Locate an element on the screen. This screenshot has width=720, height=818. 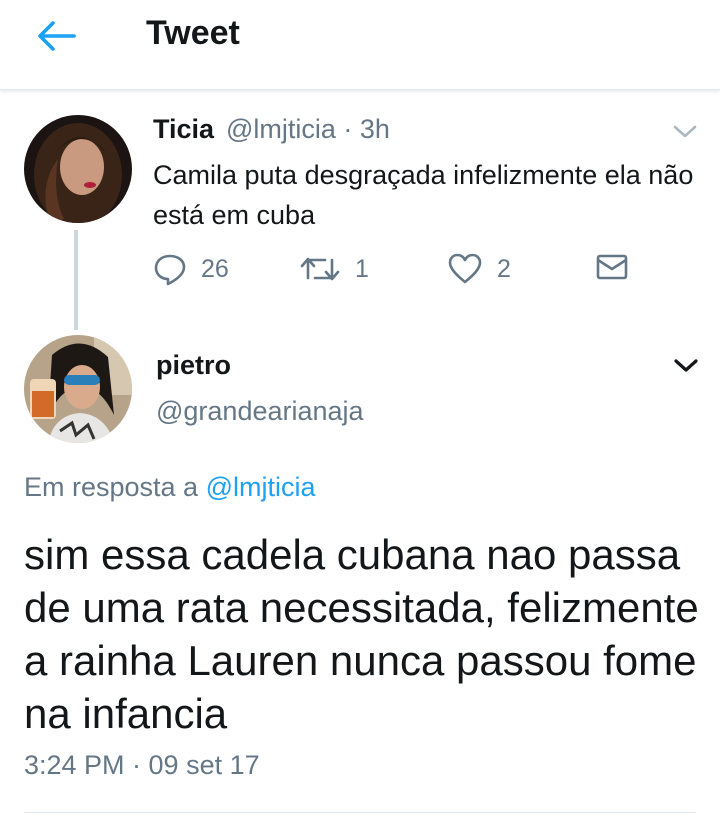
app-header: Tweet is located at coordinates (360, 45).